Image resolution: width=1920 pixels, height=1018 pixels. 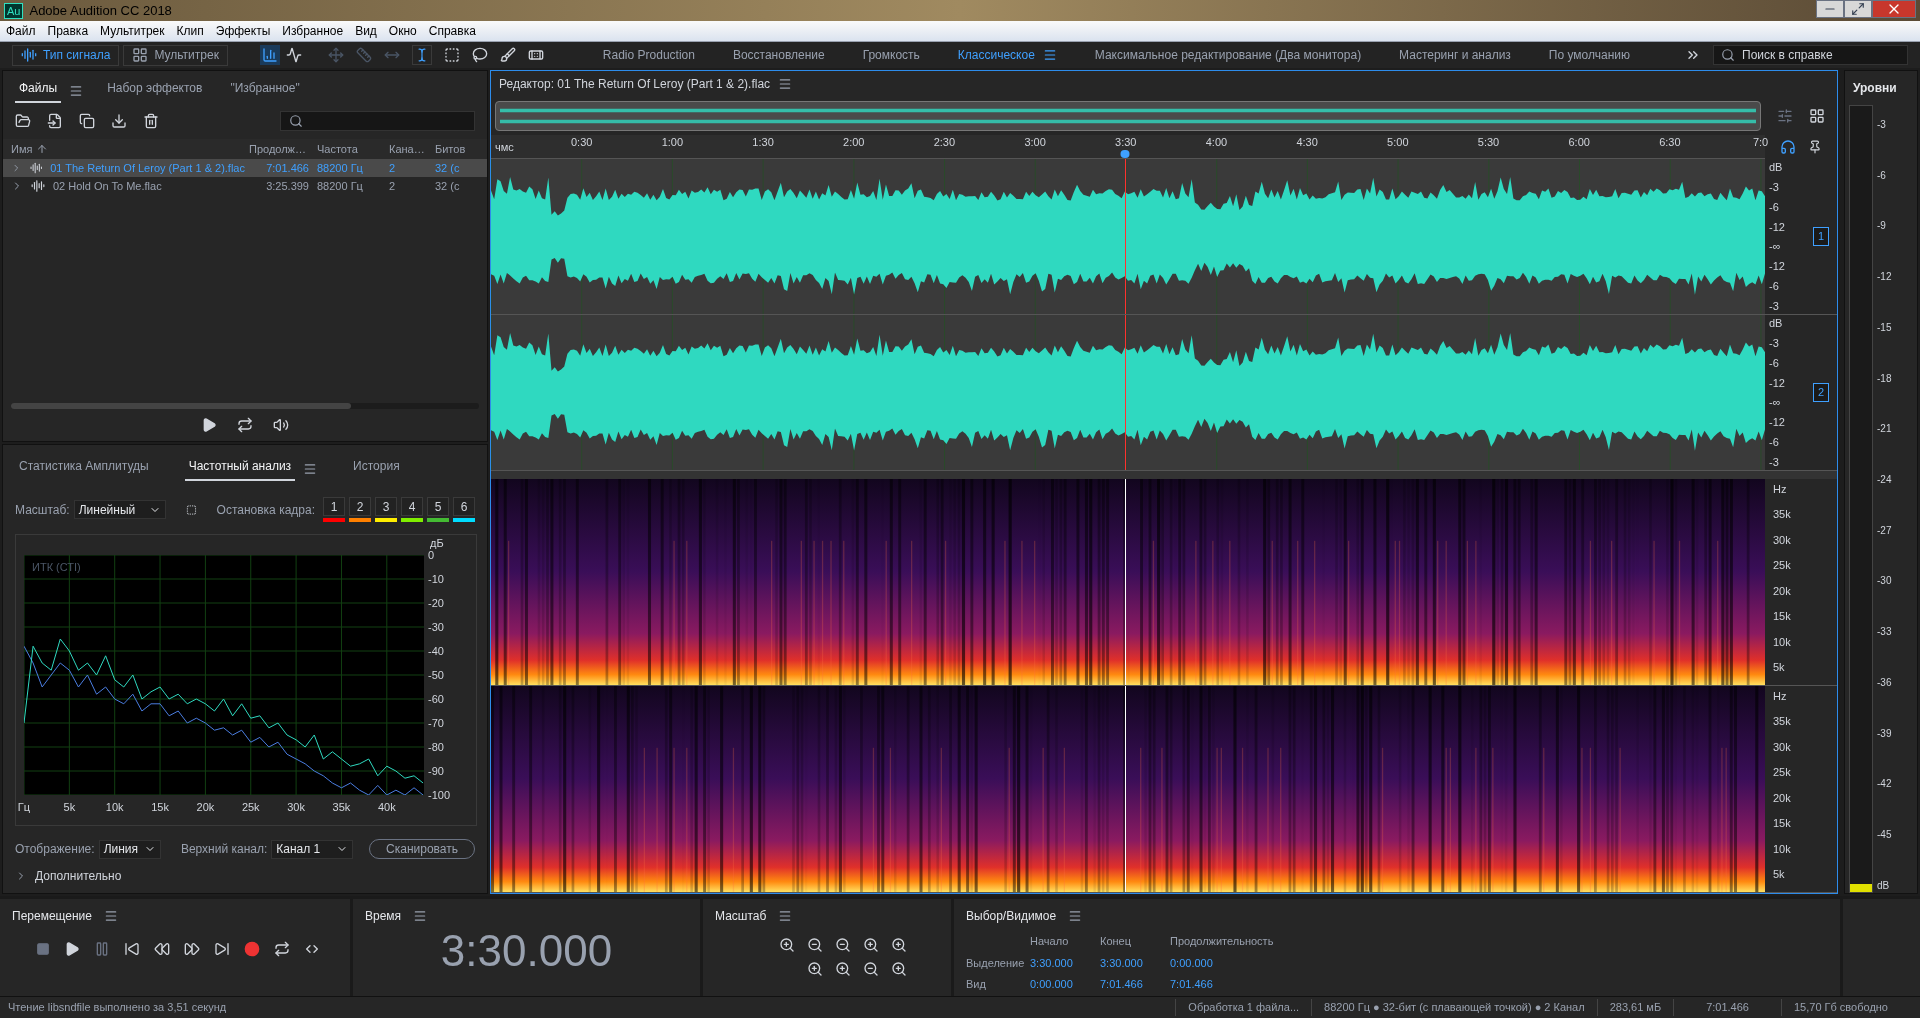 What do you see at coordinates (1785, 116) in the screenshot?
I see `sliders-icon` at bounding box center [1785, 116].